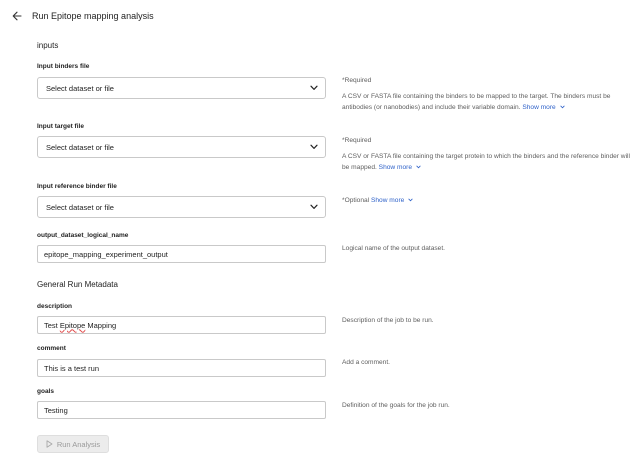  What do you see at coordinates (83, 235) in the screenshot?
I see `output-name-label: output_dataset_logical_name` at bounding box center [83, 235].